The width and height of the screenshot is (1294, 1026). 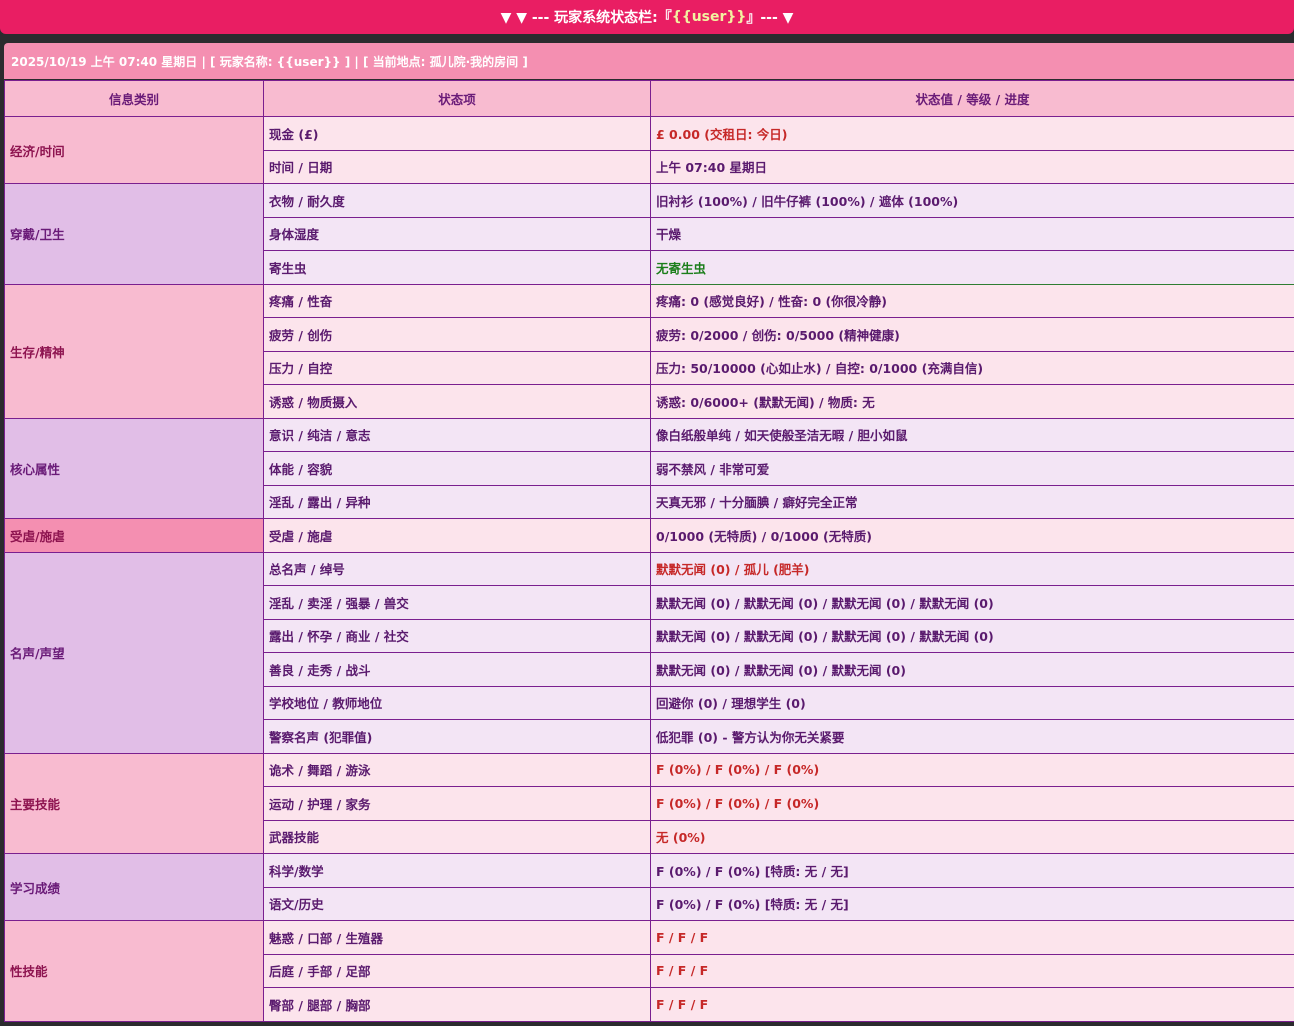 What do you see at coordinates (457, 166) in the screenshot?
I see `status-item-cell: 时间 / 日期` at bounding box center [457, 166].